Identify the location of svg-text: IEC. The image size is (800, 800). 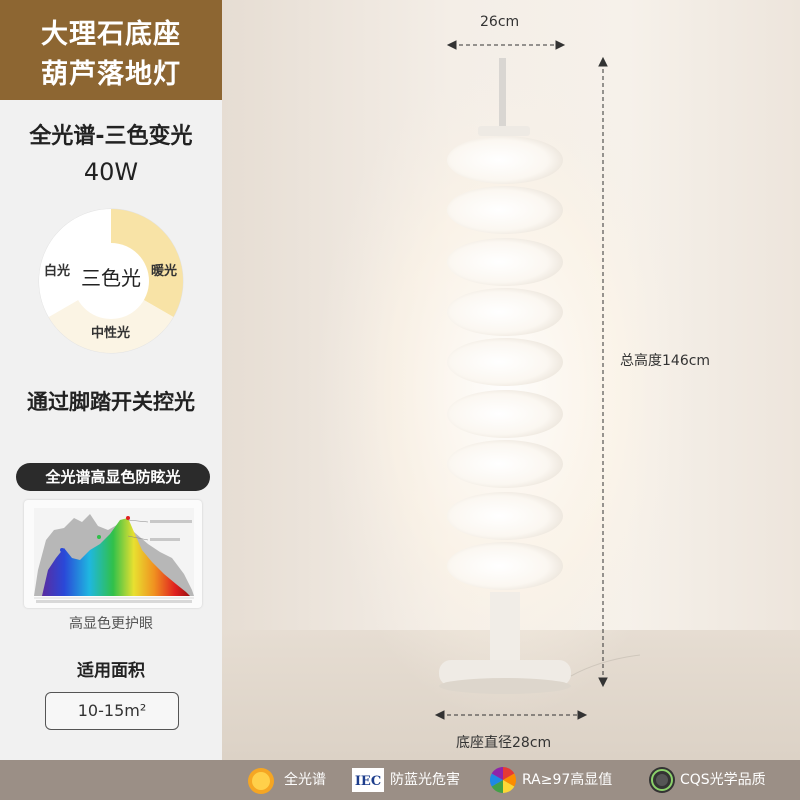
(368, 781).